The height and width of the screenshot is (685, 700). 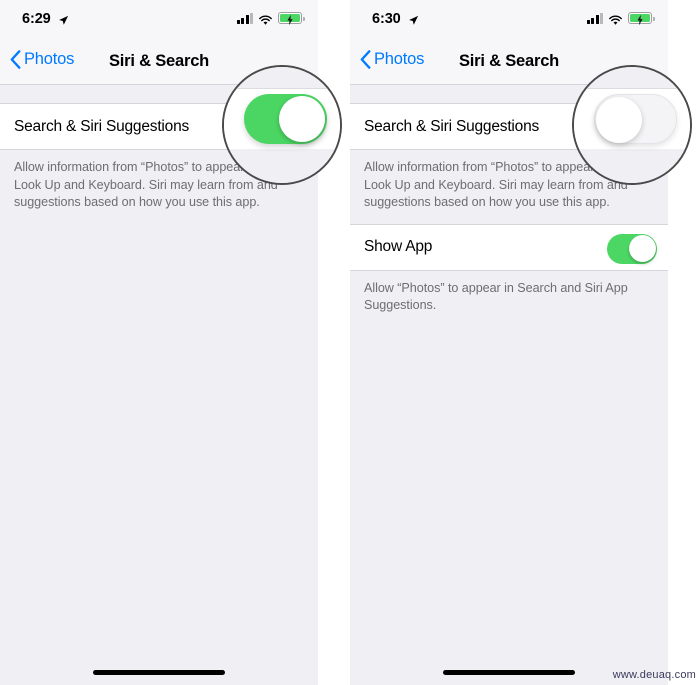 I want to click on status-bar: 6:29, so click(x=159, y=20).